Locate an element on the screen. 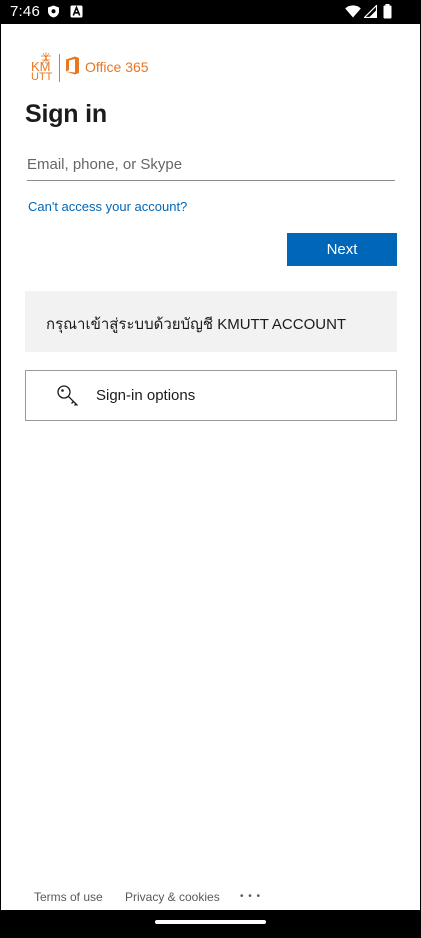  key-icon is located at coordinates (67, 395).